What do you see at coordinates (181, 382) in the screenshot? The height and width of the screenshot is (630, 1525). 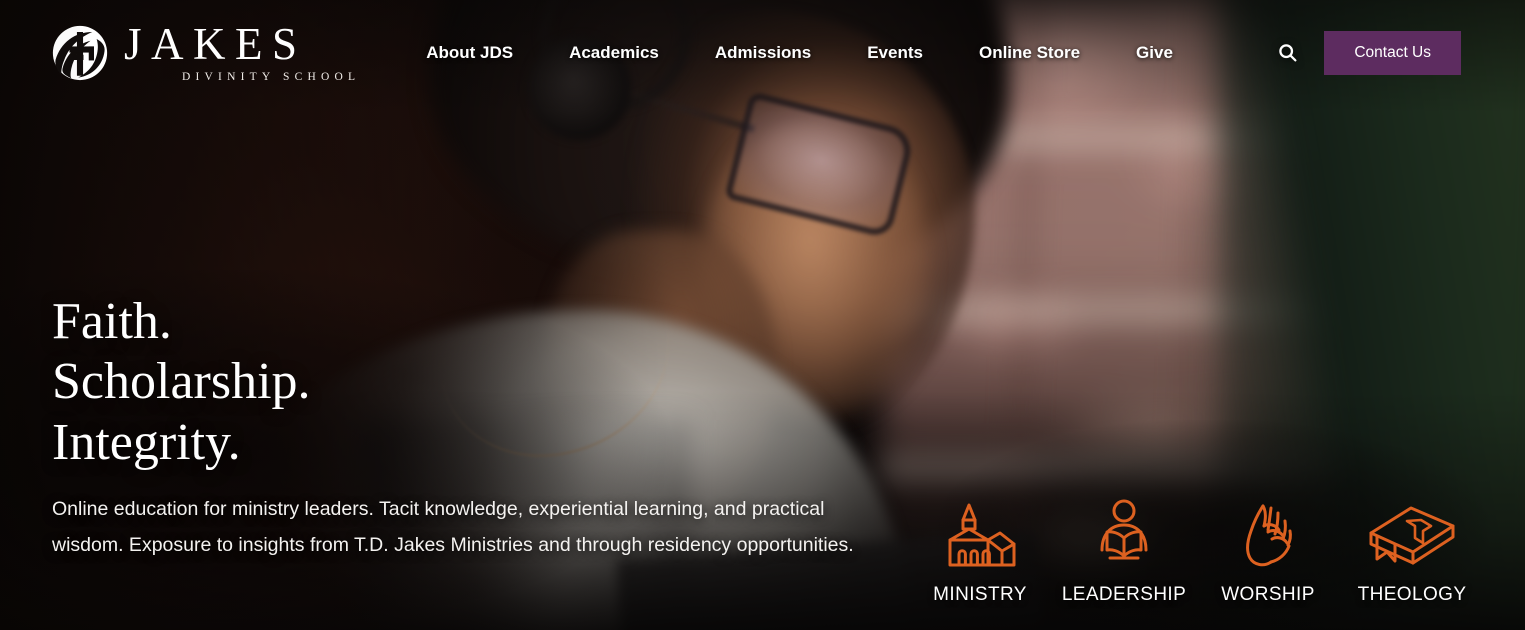 I see `hero-headline-line-2: Scholarship.` at bounding box center [181, 382].